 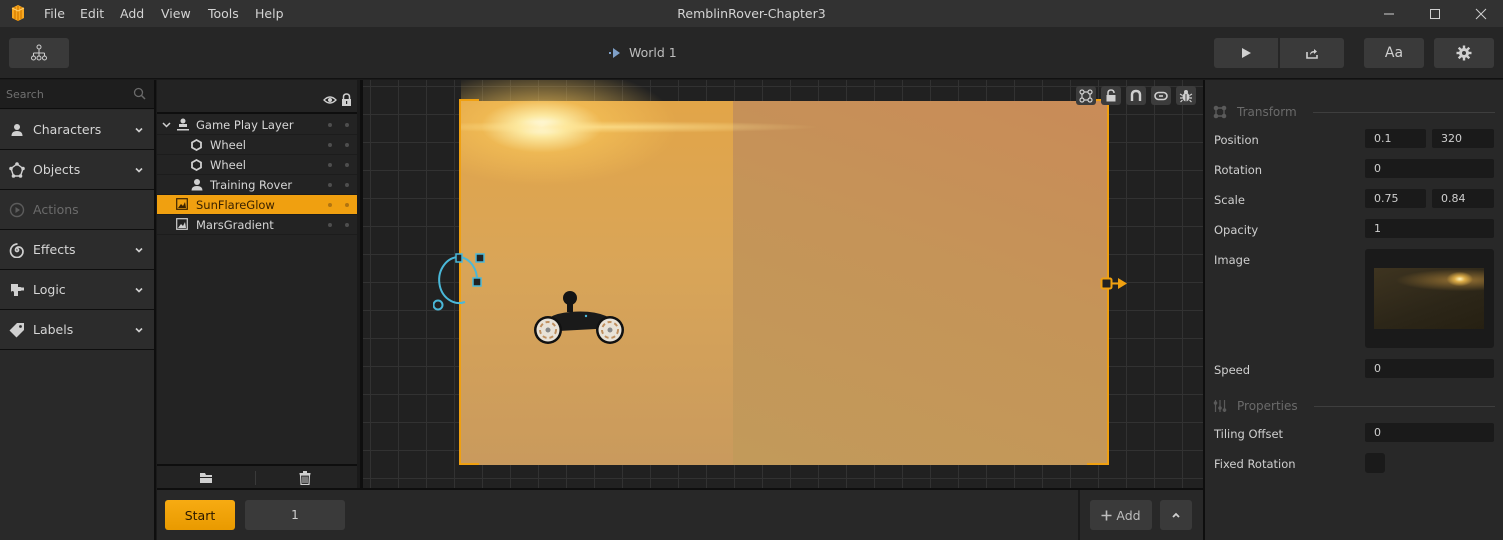 I want to click on lock-tool-button, so click(x=1111, y=95).